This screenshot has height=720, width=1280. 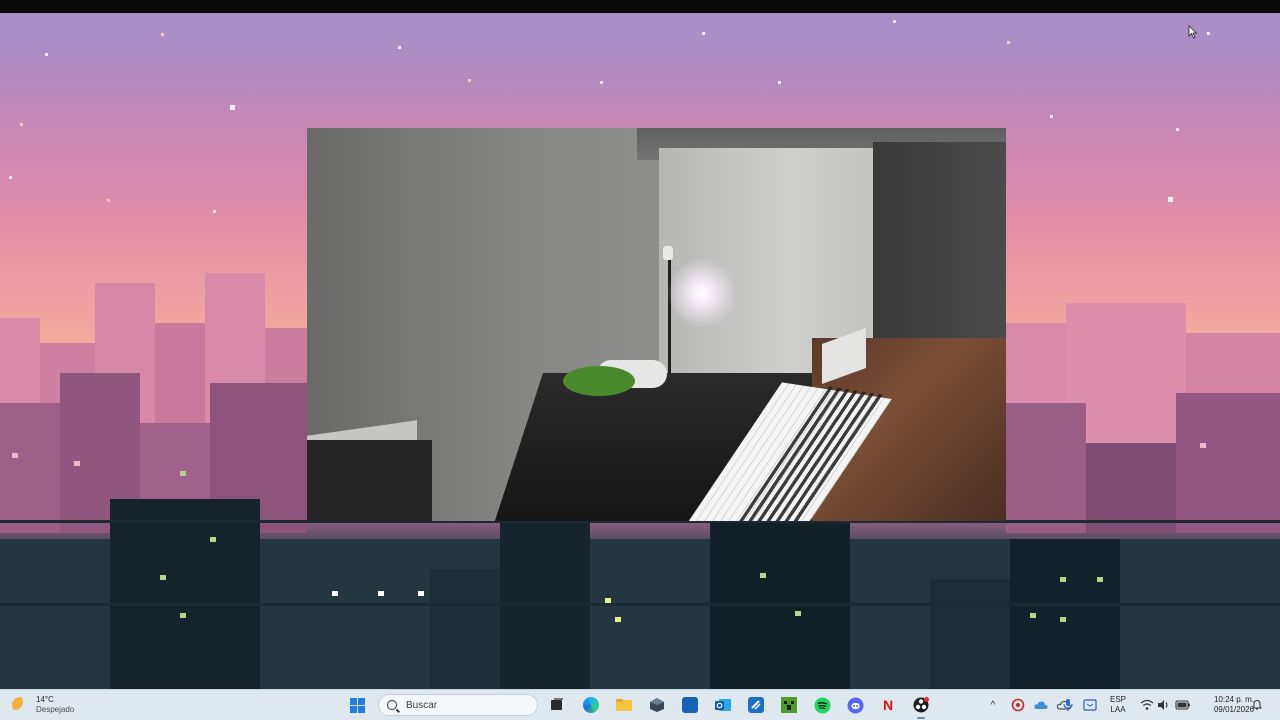 What do you see at coordinates (1066, 705) in the screenshot?
I see `microphone-icon` at bounding box center [1066, 705].